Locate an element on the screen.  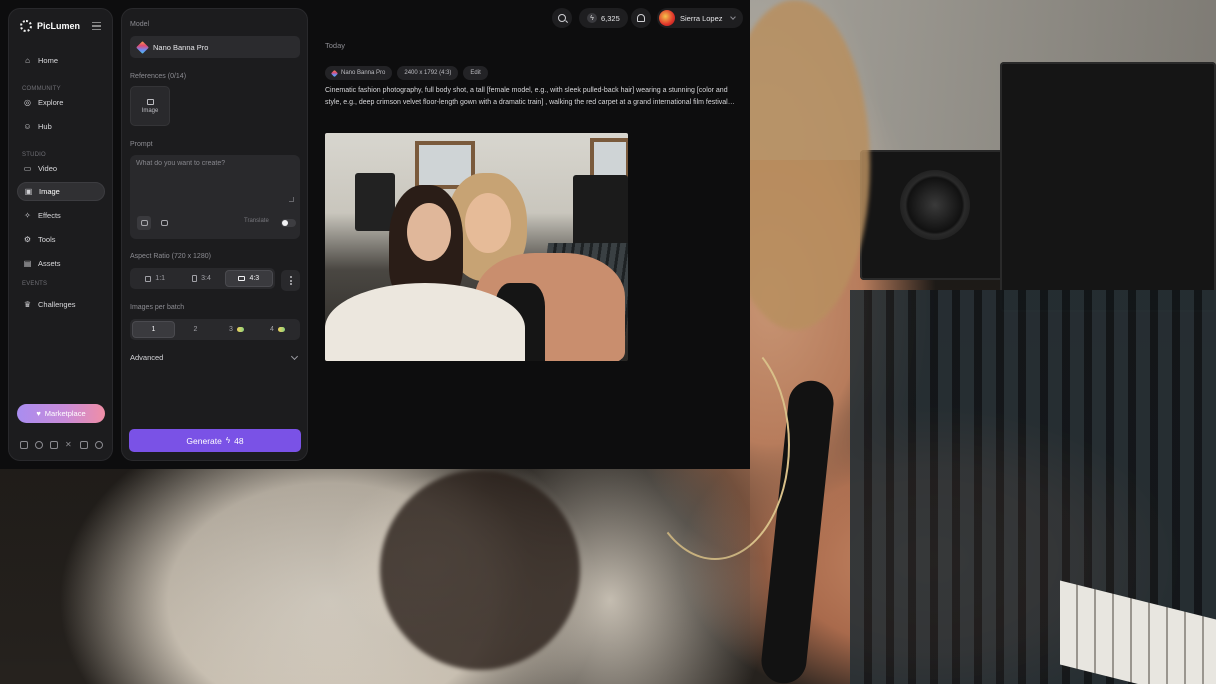
sidebar-item-challenges: ♛ Challenges is located at coordinates (61, 304).